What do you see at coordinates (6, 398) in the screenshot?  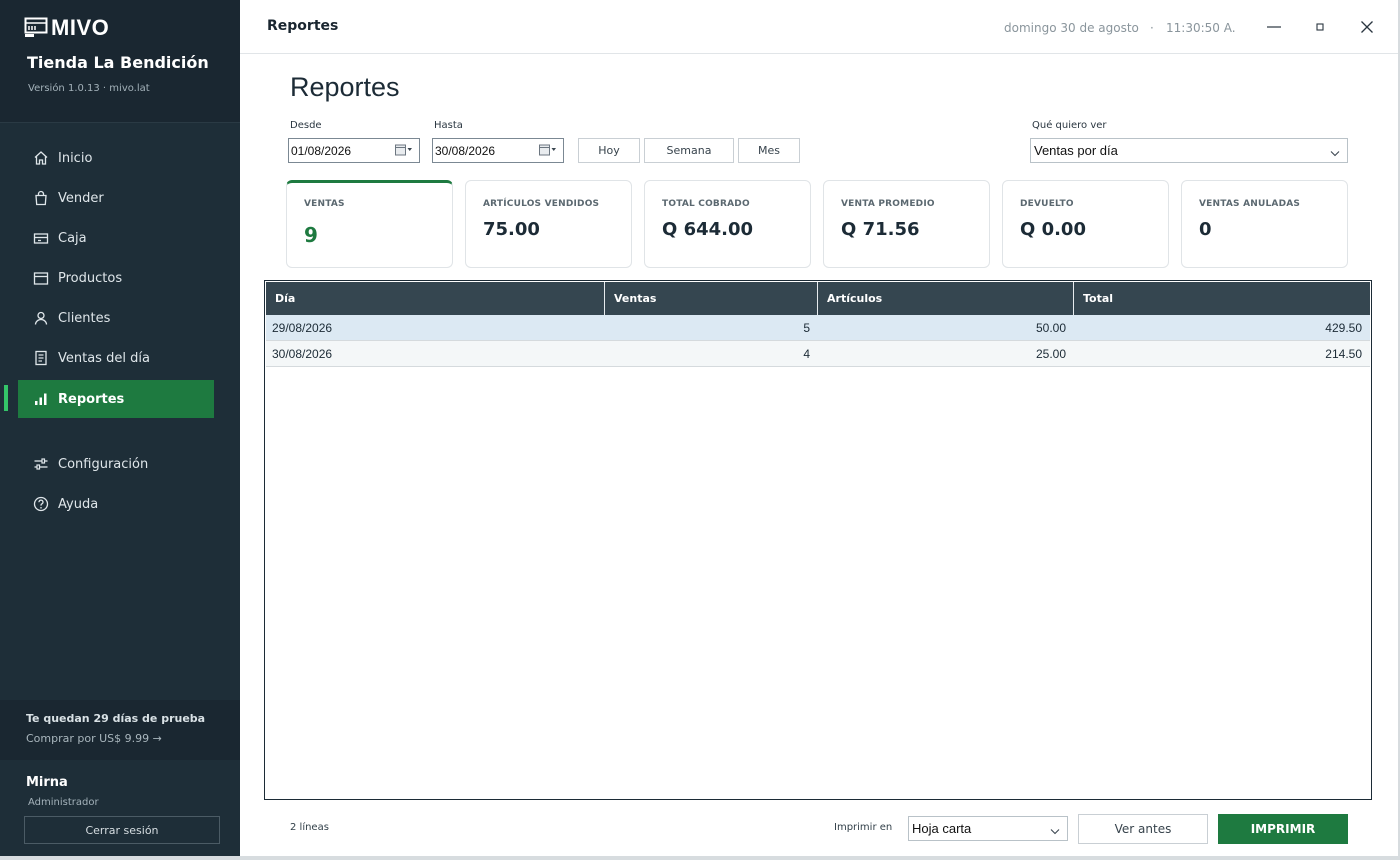 I see `active-indicator` at bounding box center [6, 398].